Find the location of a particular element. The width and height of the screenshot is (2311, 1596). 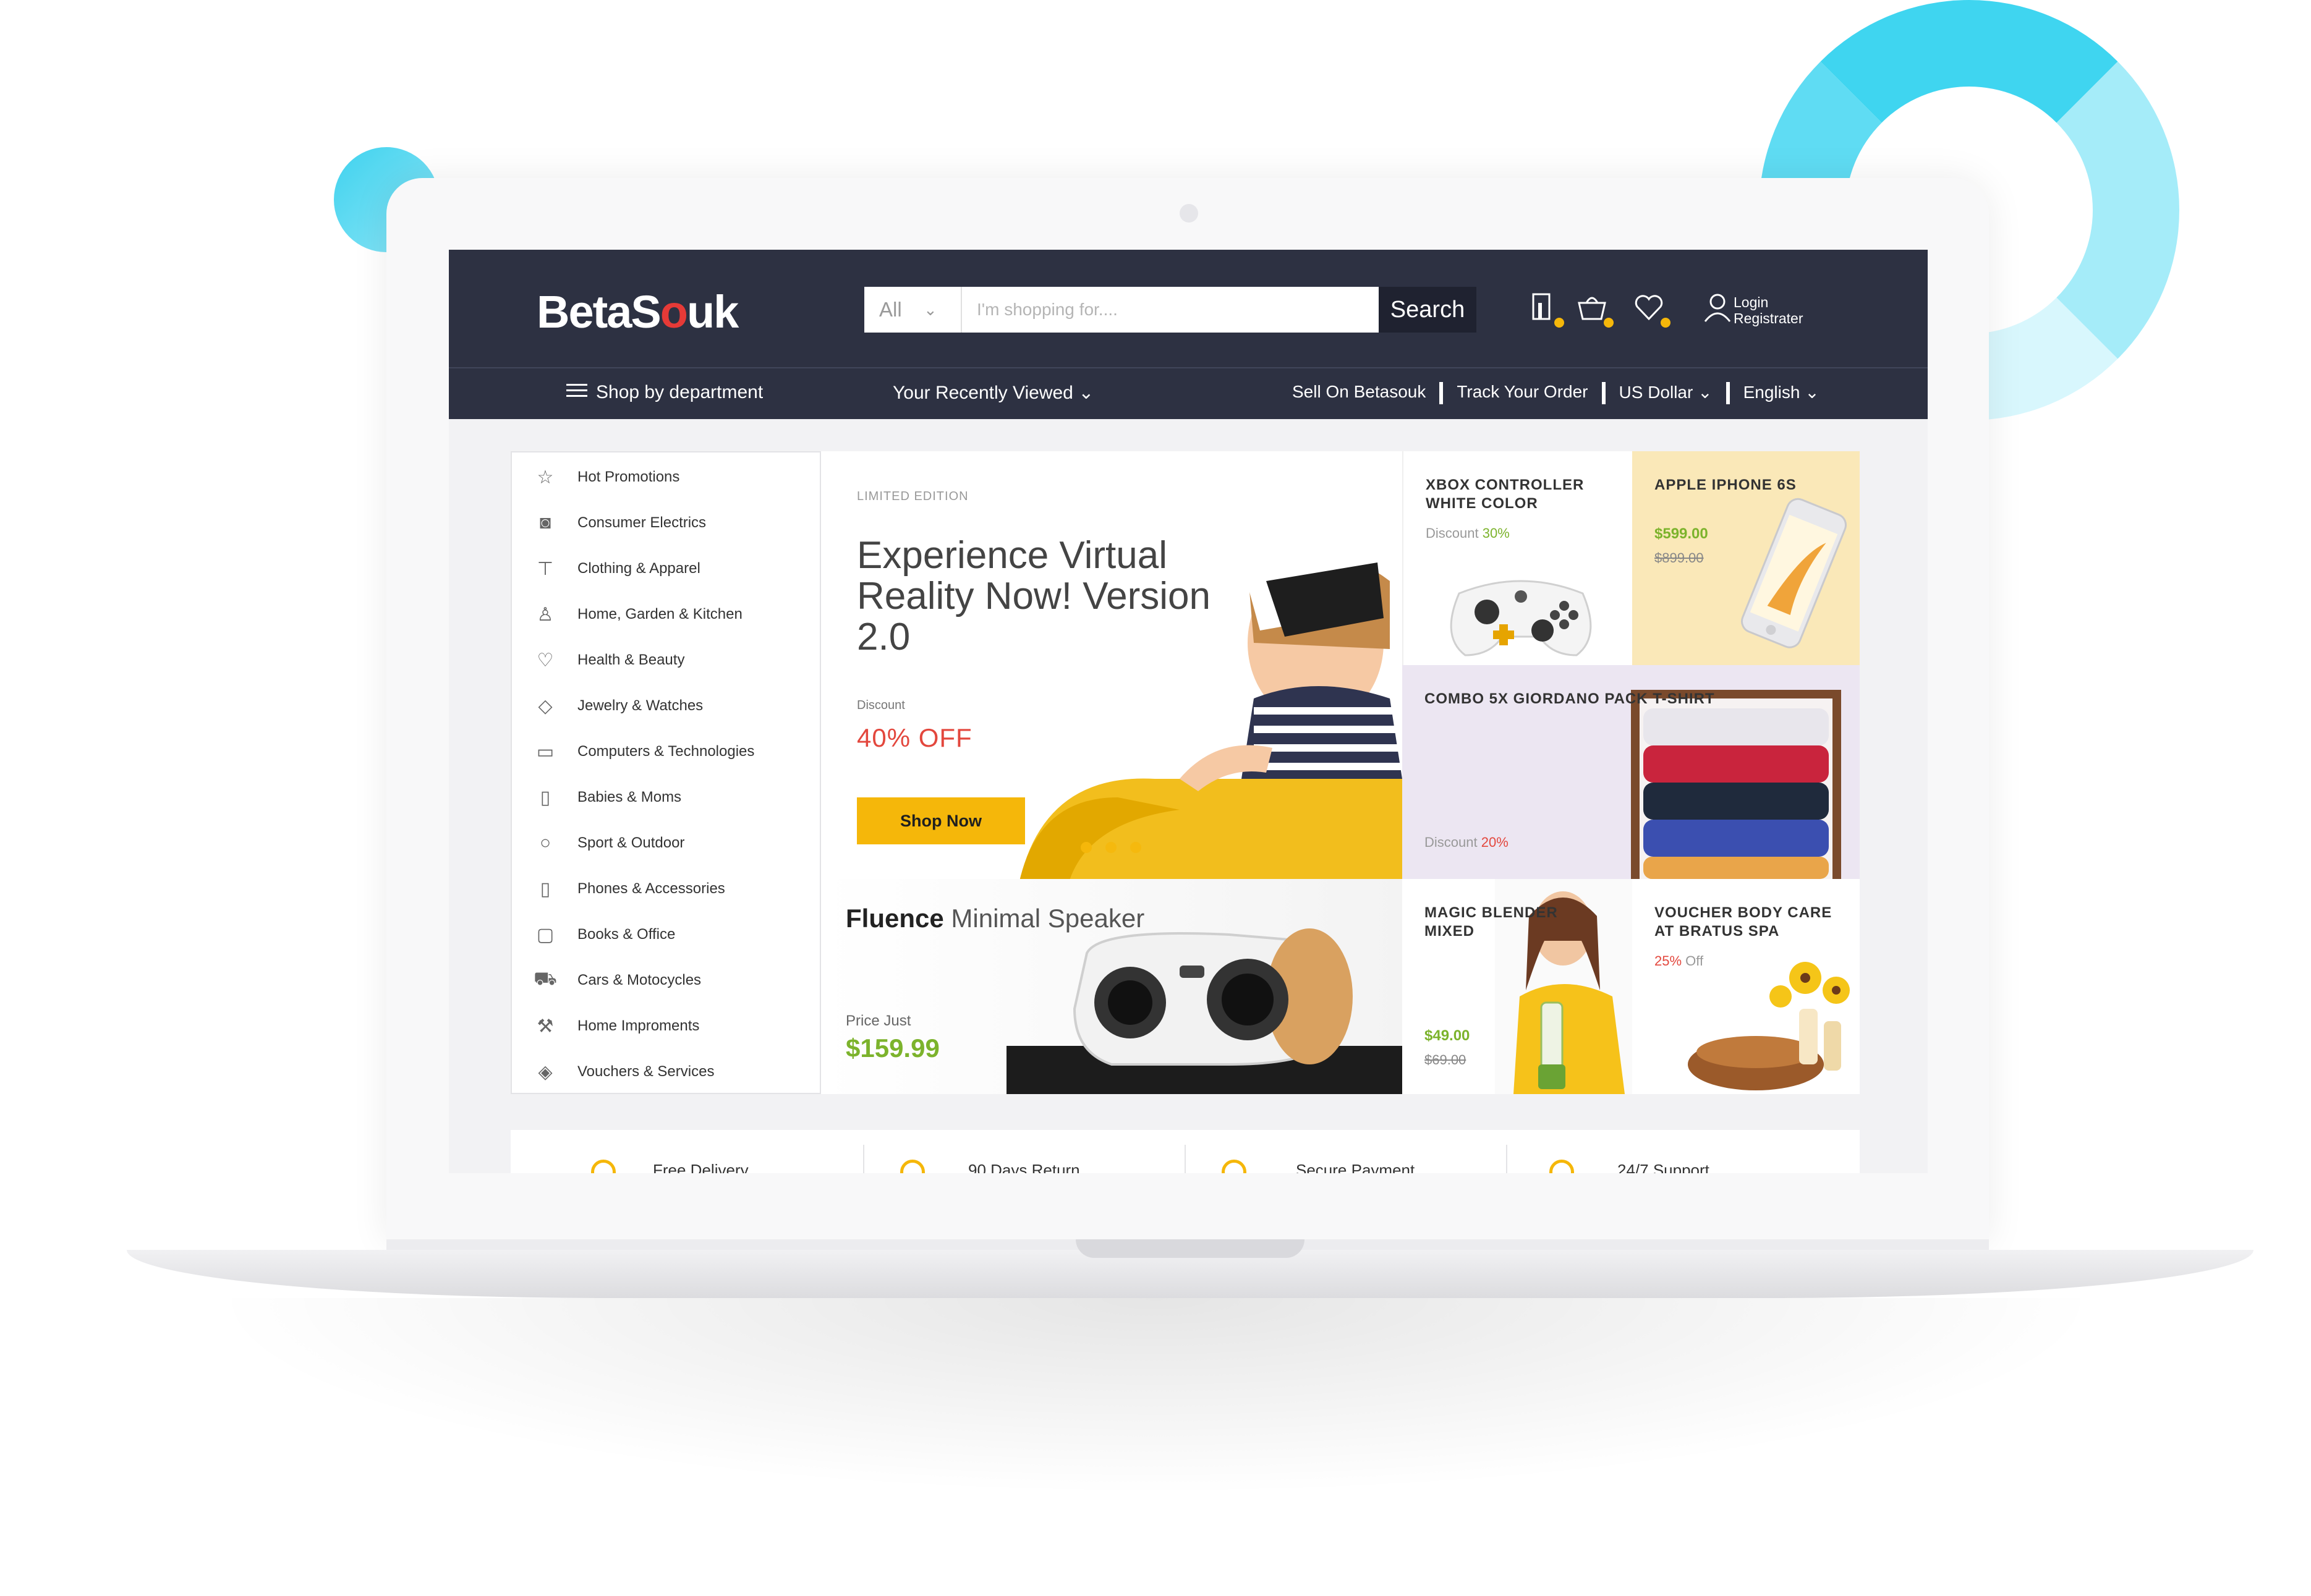

tile-title: XBOX CONTROLLER WHITE COLOR is located at coordinates (1505, 494).